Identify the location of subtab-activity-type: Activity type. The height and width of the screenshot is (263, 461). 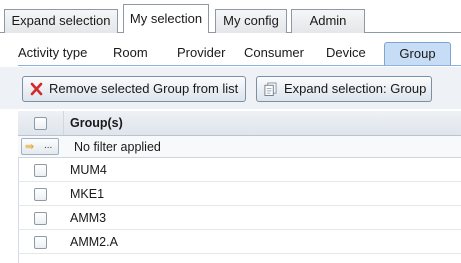
(52, 54).